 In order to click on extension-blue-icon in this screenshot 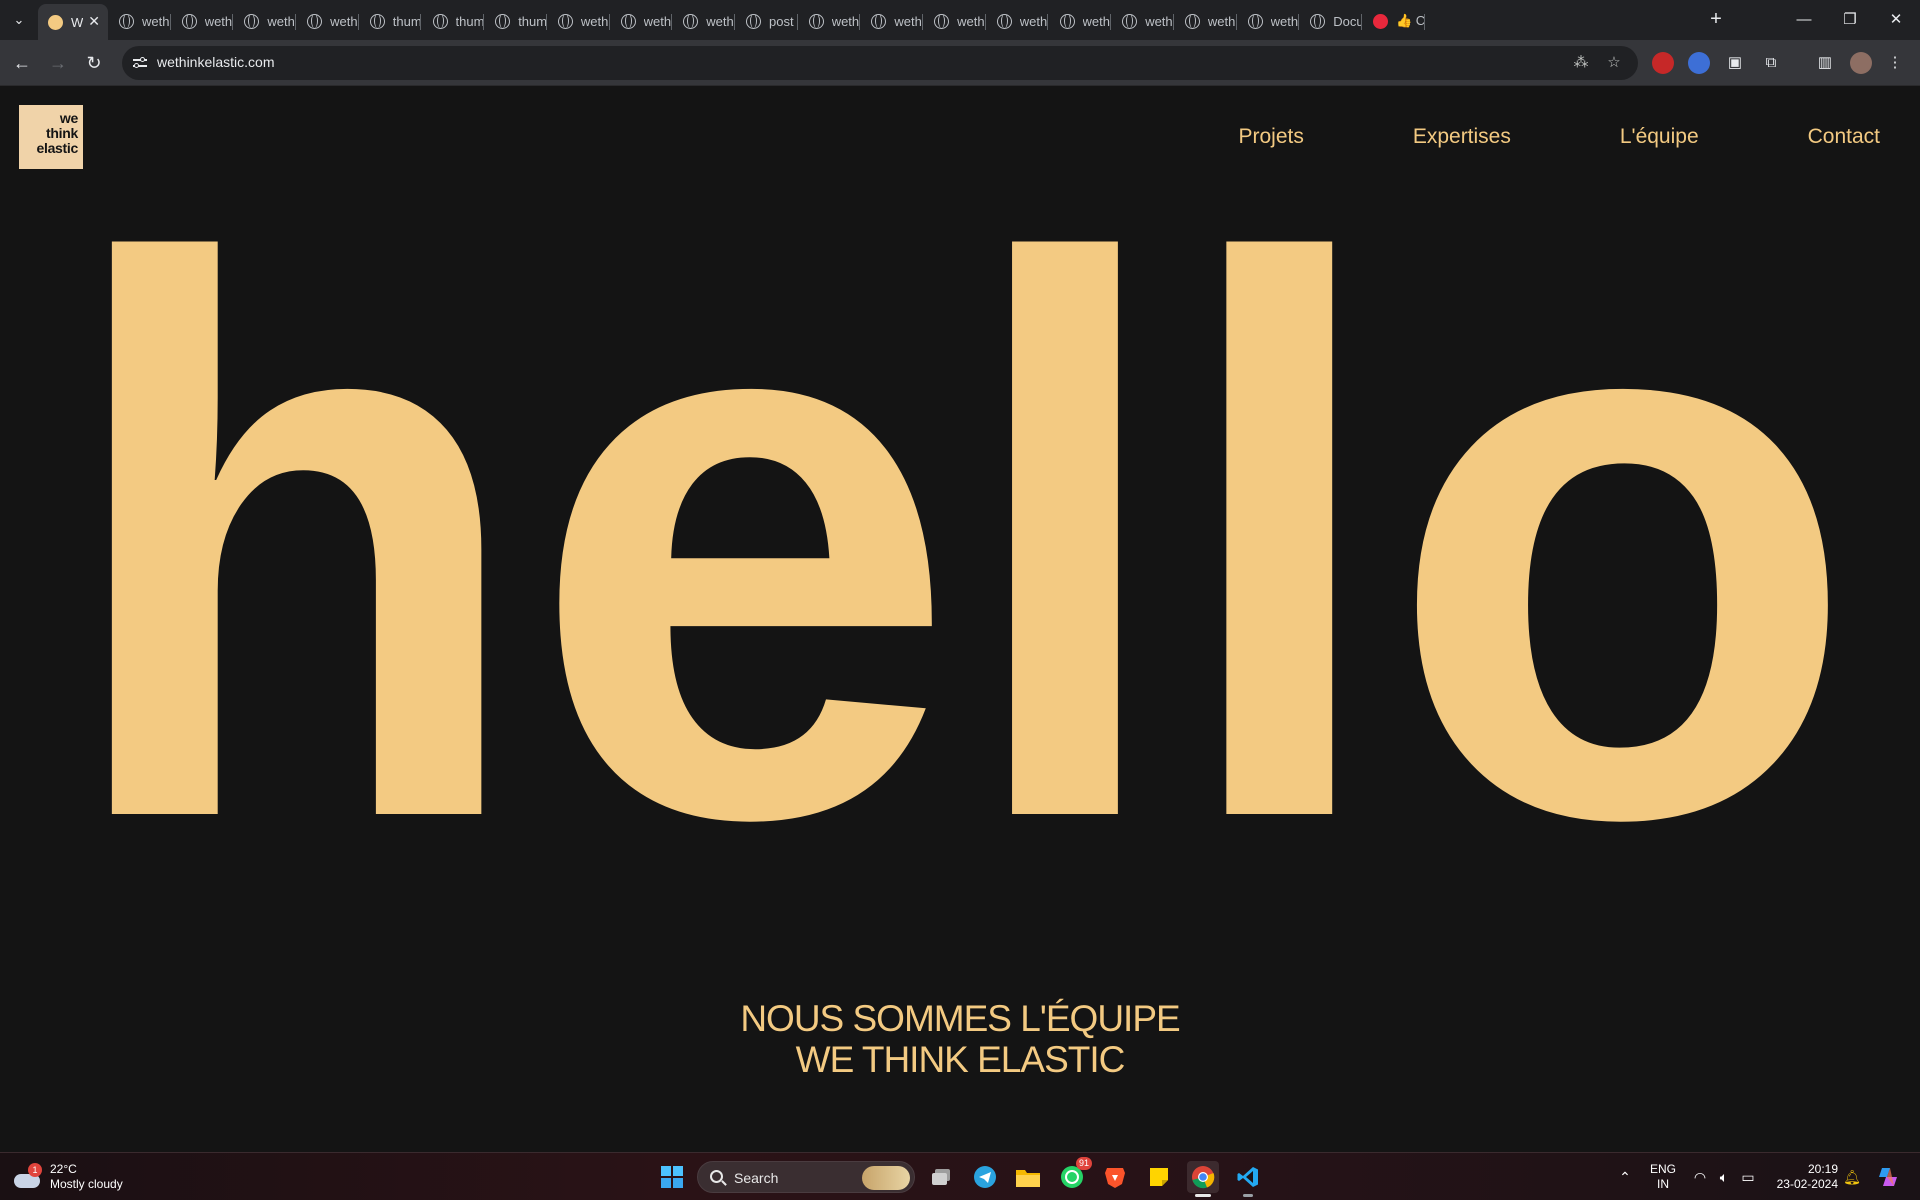, I will do `click(1699, 63)`.